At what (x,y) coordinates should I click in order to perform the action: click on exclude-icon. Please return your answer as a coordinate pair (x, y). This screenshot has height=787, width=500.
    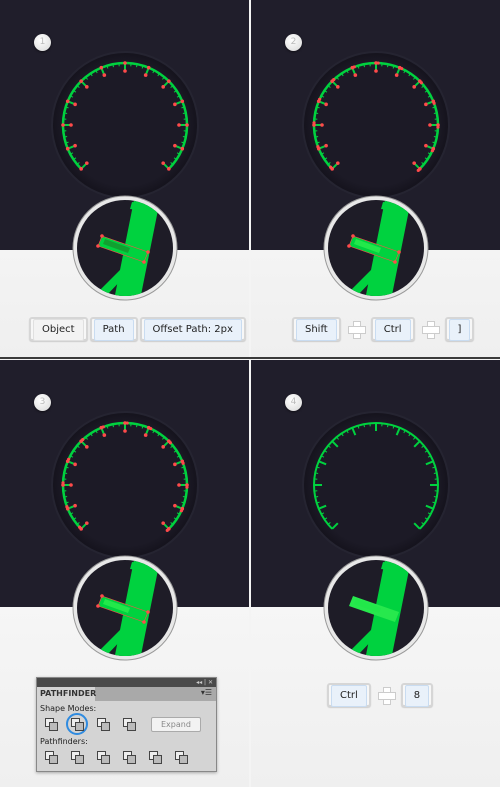
    Looking at the image, I should click on (129, 724).